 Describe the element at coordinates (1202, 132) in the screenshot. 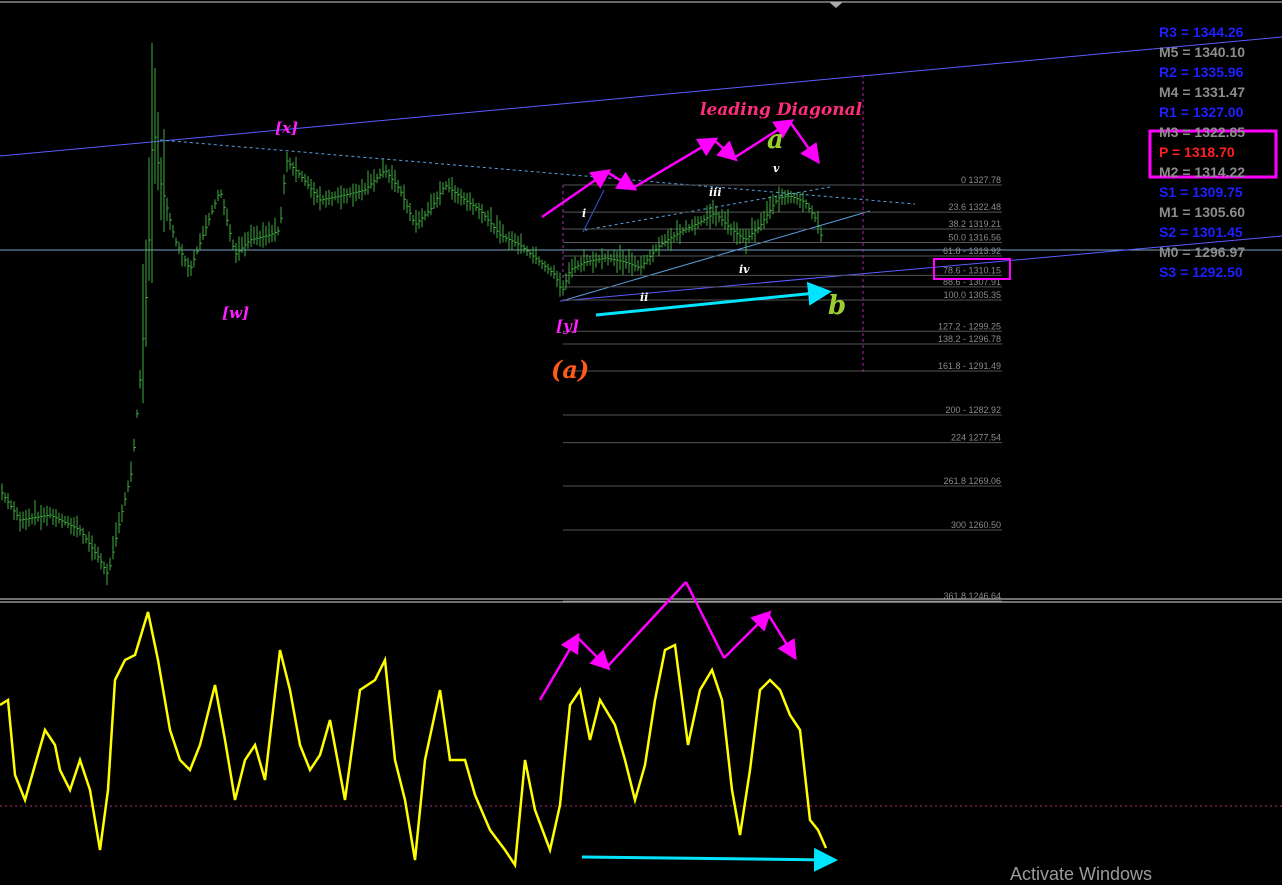

I see `pivot-label-5: M3 = 1322.85` at that location.